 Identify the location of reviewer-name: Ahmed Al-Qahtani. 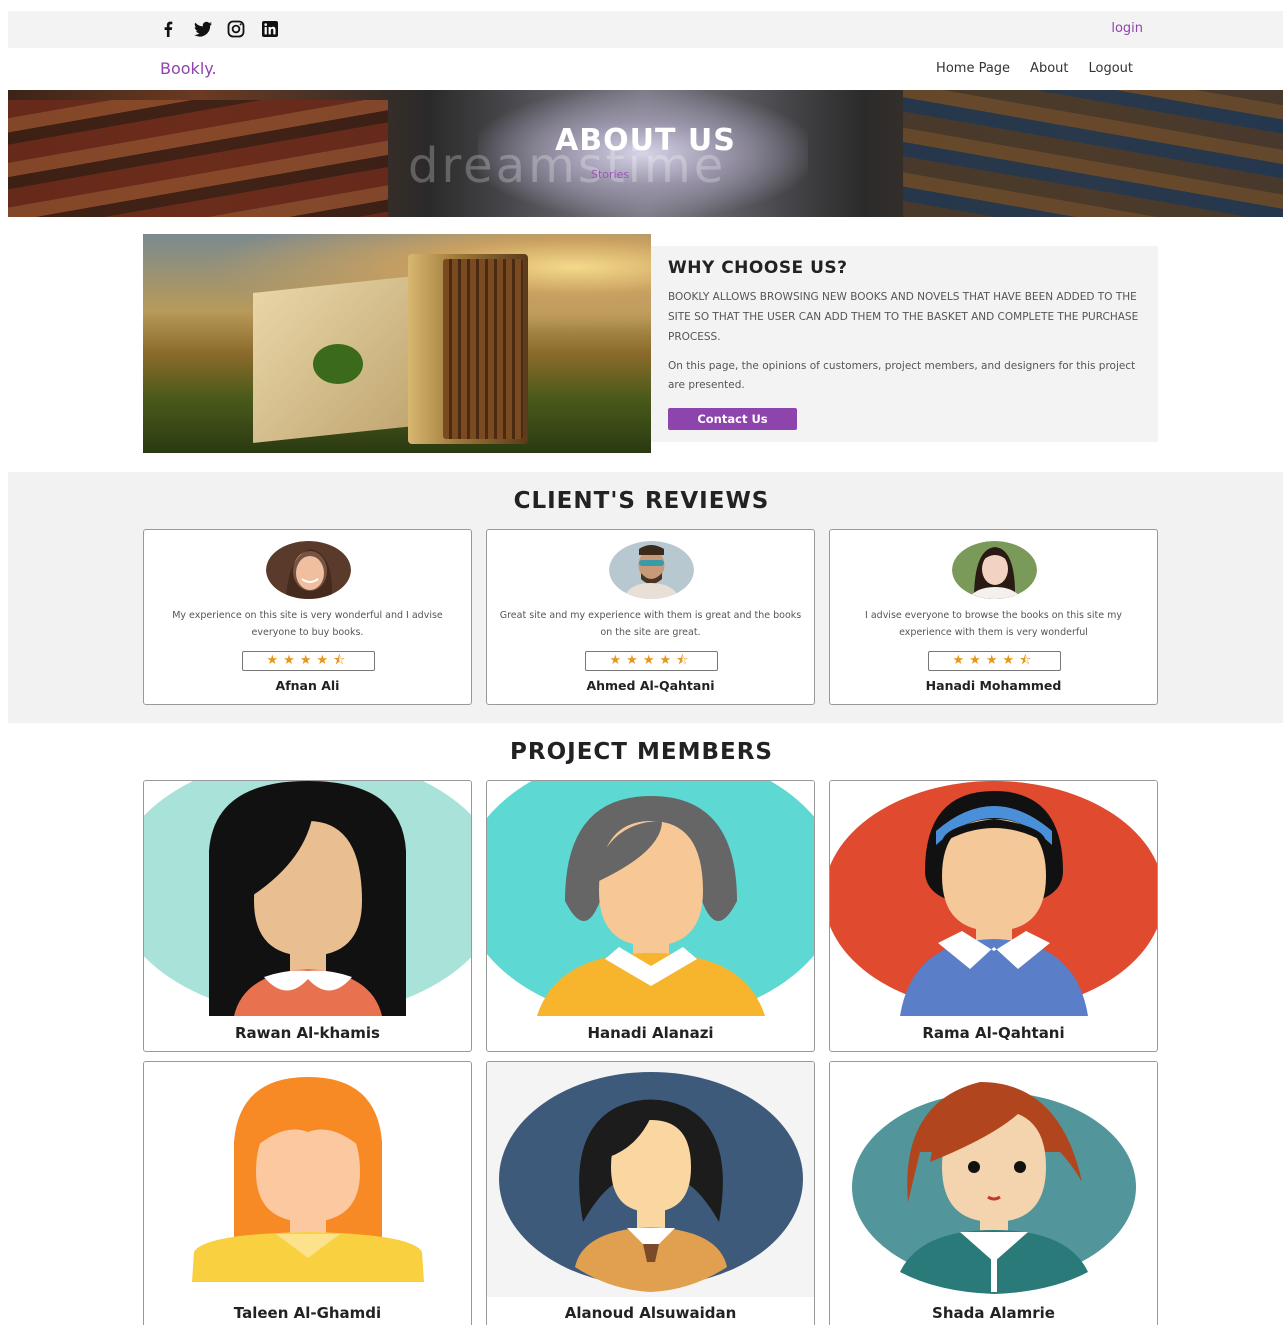
(650, 685).